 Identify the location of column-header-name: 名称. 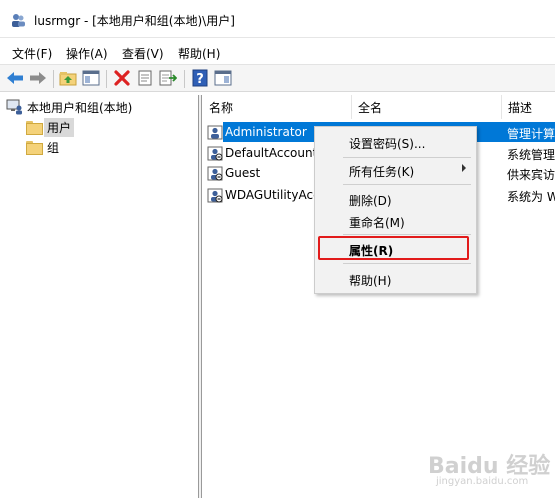
(277, 107).